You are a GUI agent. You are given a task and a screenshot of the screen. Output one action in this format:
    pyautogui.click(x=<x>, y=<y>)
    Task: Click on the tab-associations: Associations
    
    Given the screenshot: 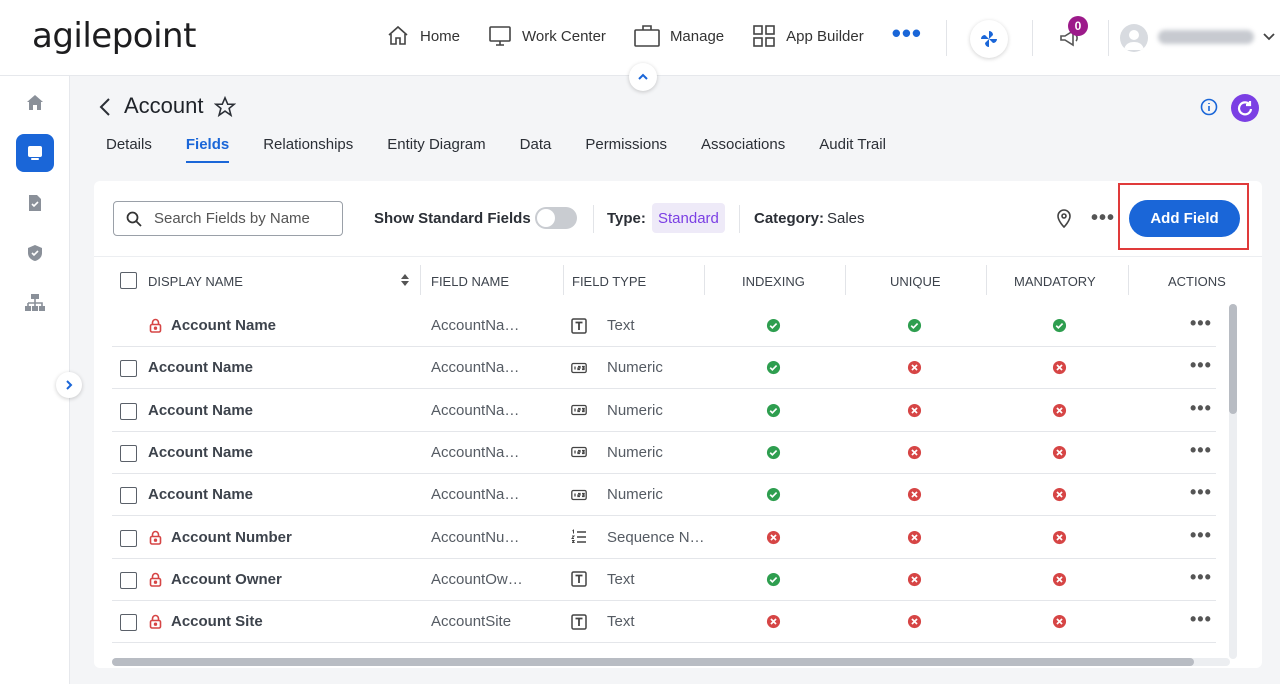 What is the action you would take?
    pyautogui.click(x=743, y=149)
    